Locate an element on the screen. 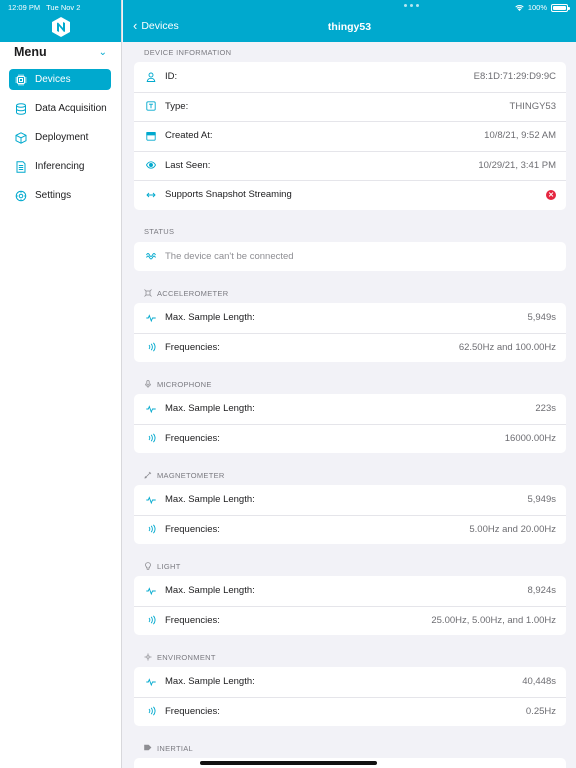 This screenshot has width=576, height=768. section-header-environment: ENVIRONMENT is located at coordinates (350, 657).